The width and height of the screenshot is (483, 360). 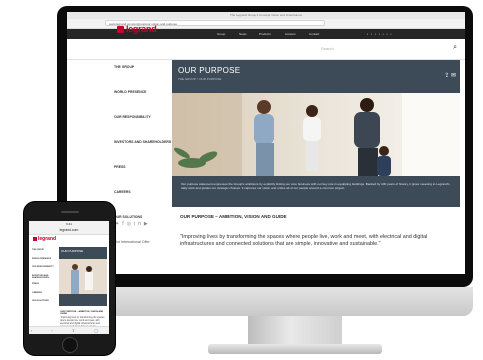 I want to click on top-nav-item: Group, so click(x=221, y=34).